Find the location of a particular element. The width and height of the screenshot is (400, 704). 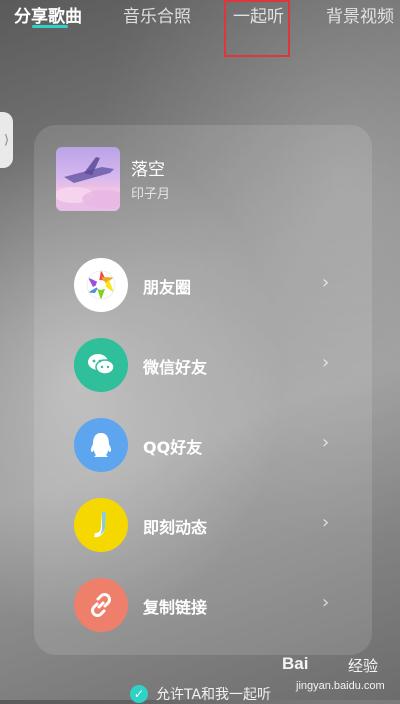

highlight-annotation-box is located at coordinates (257, 28).